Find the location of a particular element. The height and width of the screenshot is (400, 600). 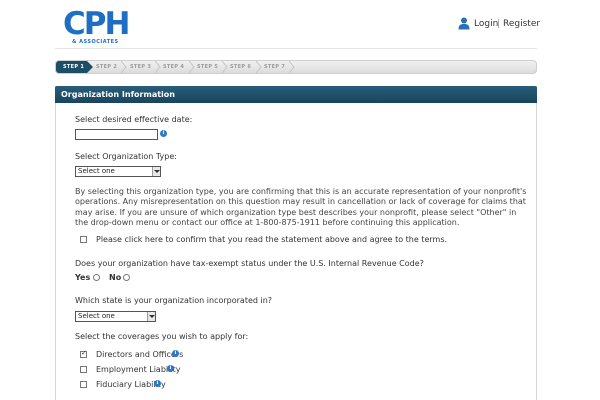

state-selected-value: Select one is located at coordinates (96, 316).